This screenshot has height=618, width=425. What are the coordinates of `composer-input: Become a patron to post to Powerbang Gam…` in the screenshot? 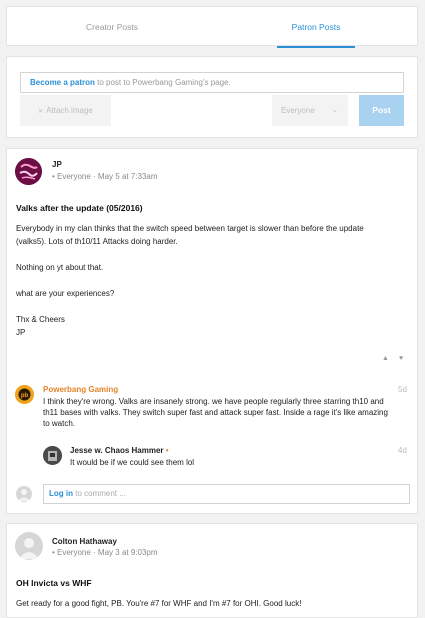 It's located at (212, 82).